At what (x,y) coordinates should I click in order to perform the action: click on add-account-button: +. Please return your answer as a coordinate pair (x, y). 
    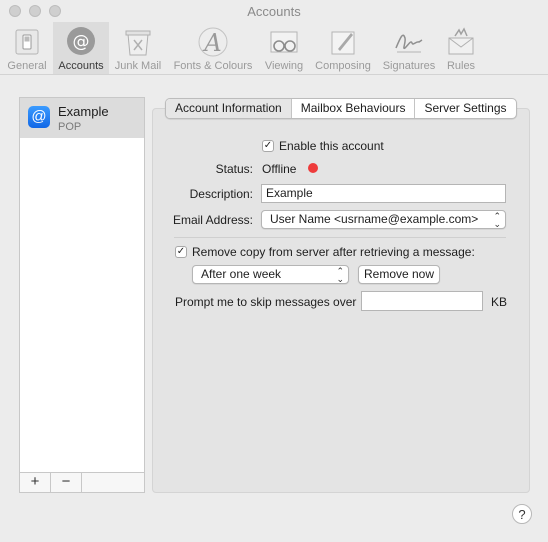
    Looking at the image, I should click on (35, 482).